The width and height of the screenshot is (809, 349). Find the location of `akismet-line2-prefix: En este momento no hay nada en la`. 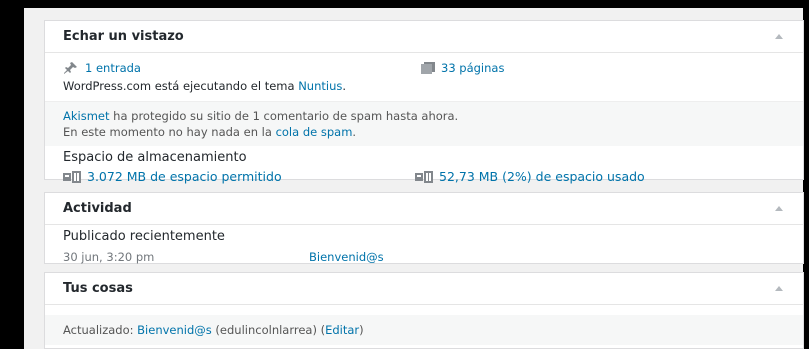

akismet-line2-prefix: En este momento no hay nada en la is located at coordinates (169, 132).